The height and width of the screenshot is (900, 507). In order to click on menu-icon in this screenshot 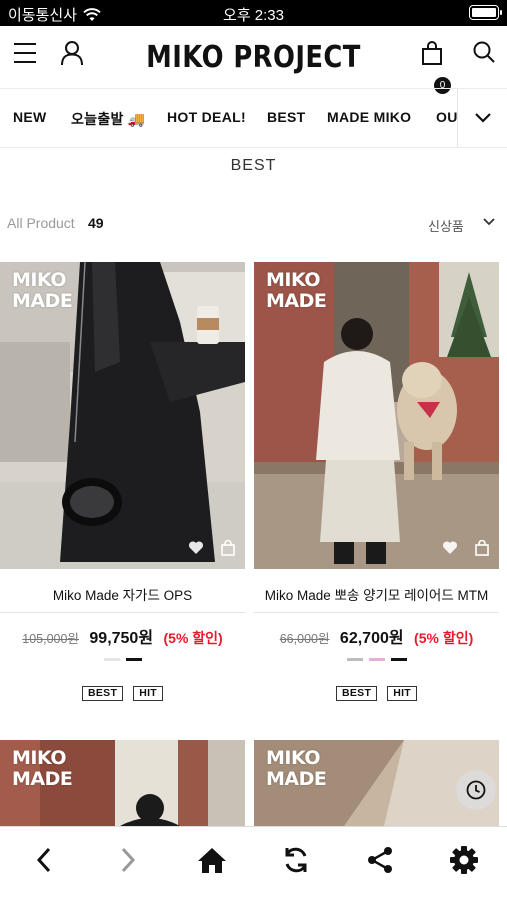, I will do `click(25, 53)`.